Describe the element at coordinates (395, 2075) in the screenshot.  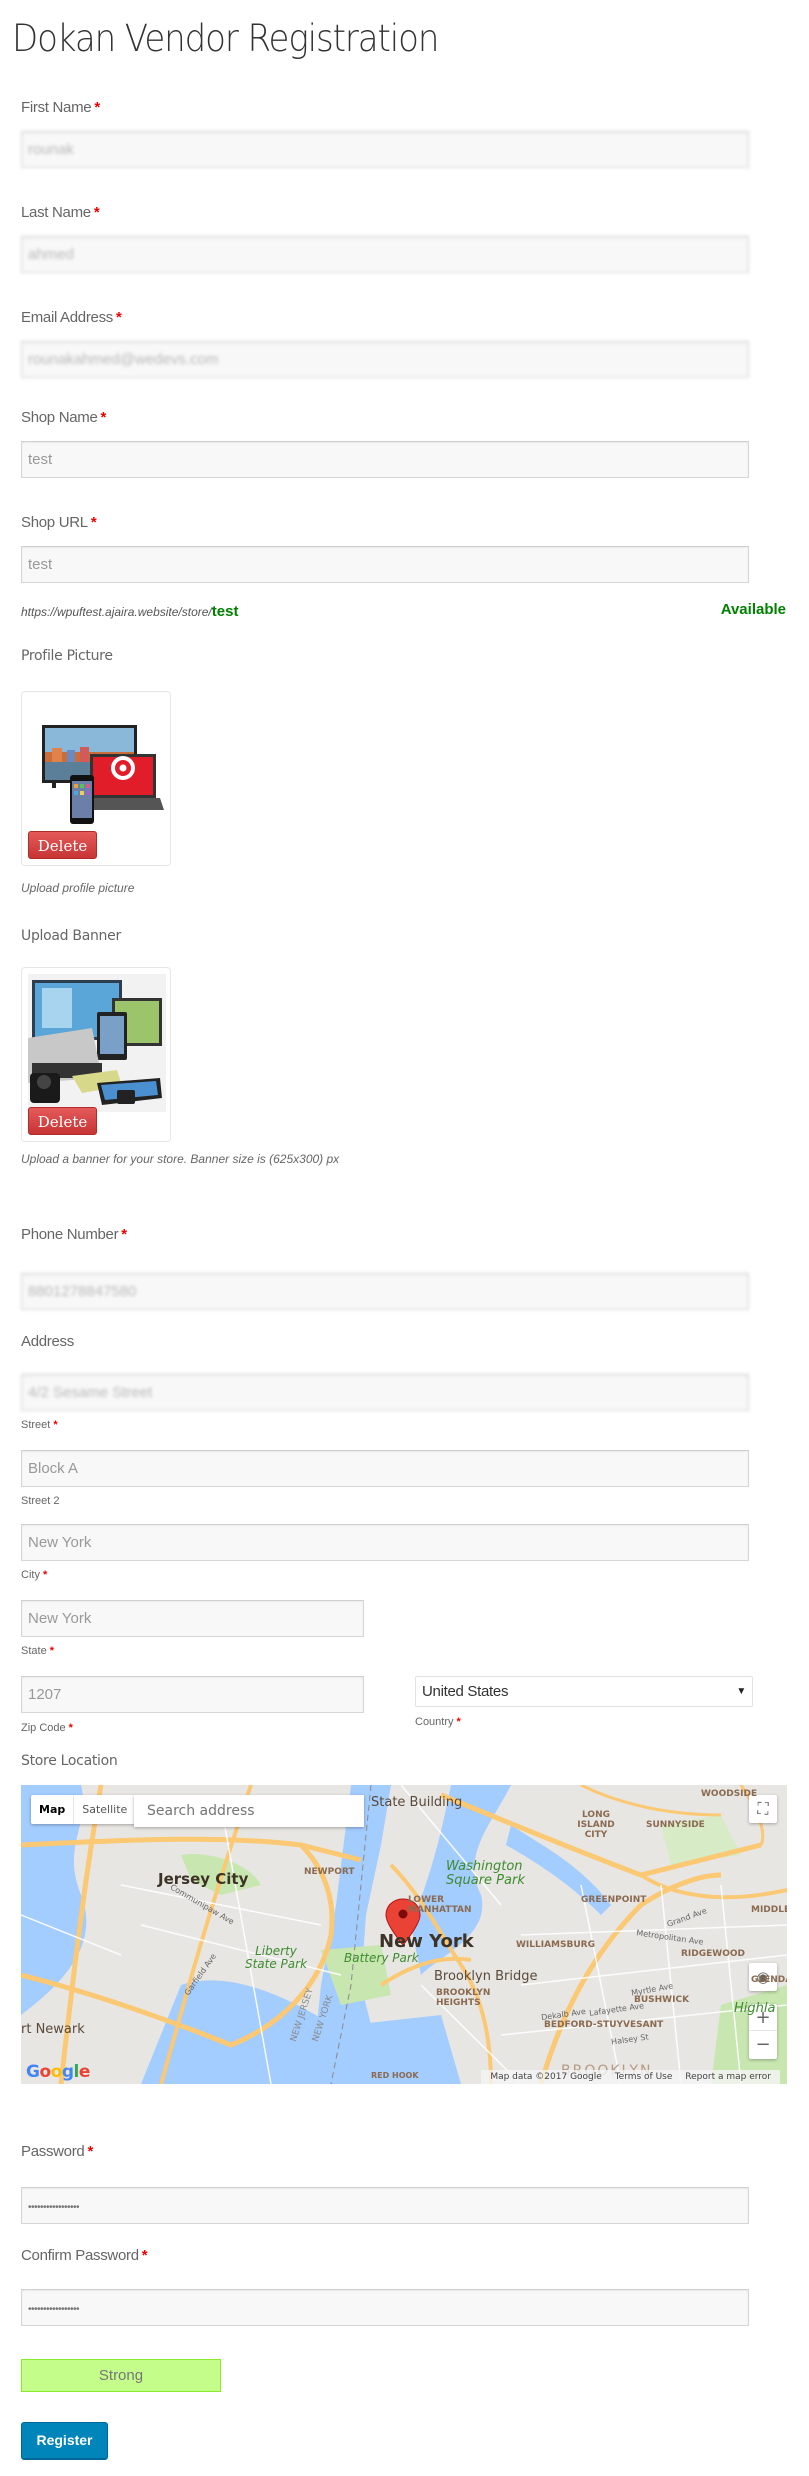
I see `map-label: RED HOOK` at that location.